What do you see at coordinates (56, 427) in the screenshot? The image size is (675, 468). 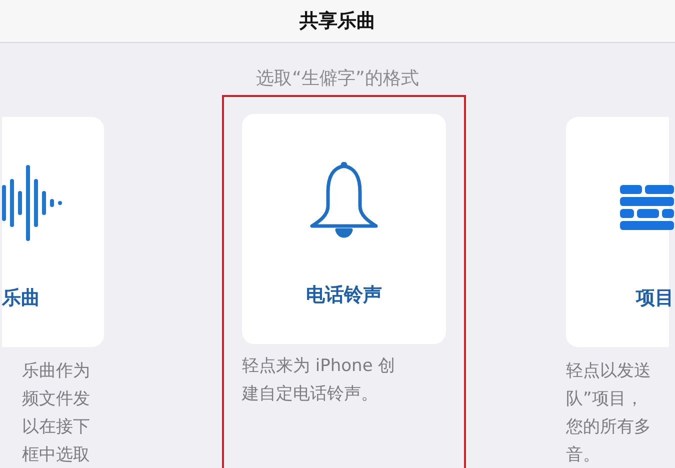 I see `card-description: 以在接下` at bounding box center [56, 427].